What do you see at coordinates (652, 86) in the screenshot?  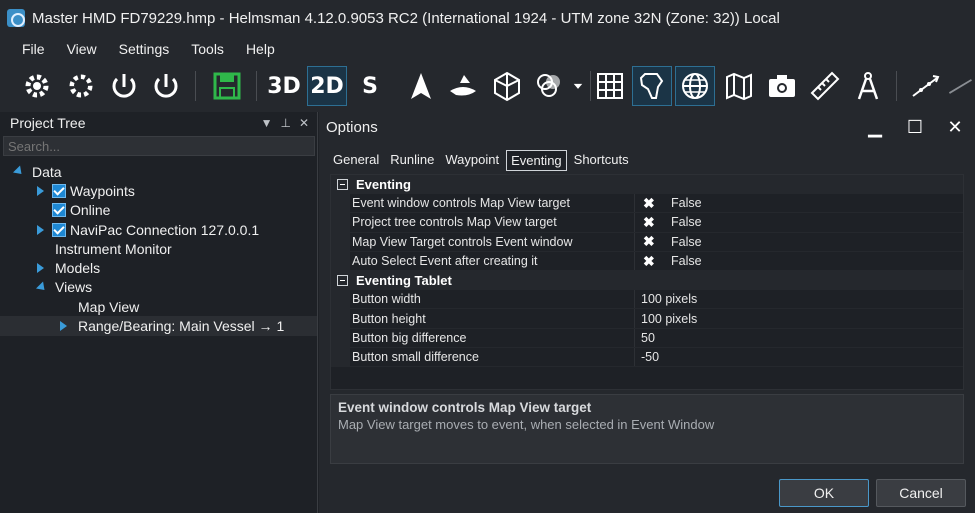 I see `africa-map-icon` at bounding box center [652, 86].